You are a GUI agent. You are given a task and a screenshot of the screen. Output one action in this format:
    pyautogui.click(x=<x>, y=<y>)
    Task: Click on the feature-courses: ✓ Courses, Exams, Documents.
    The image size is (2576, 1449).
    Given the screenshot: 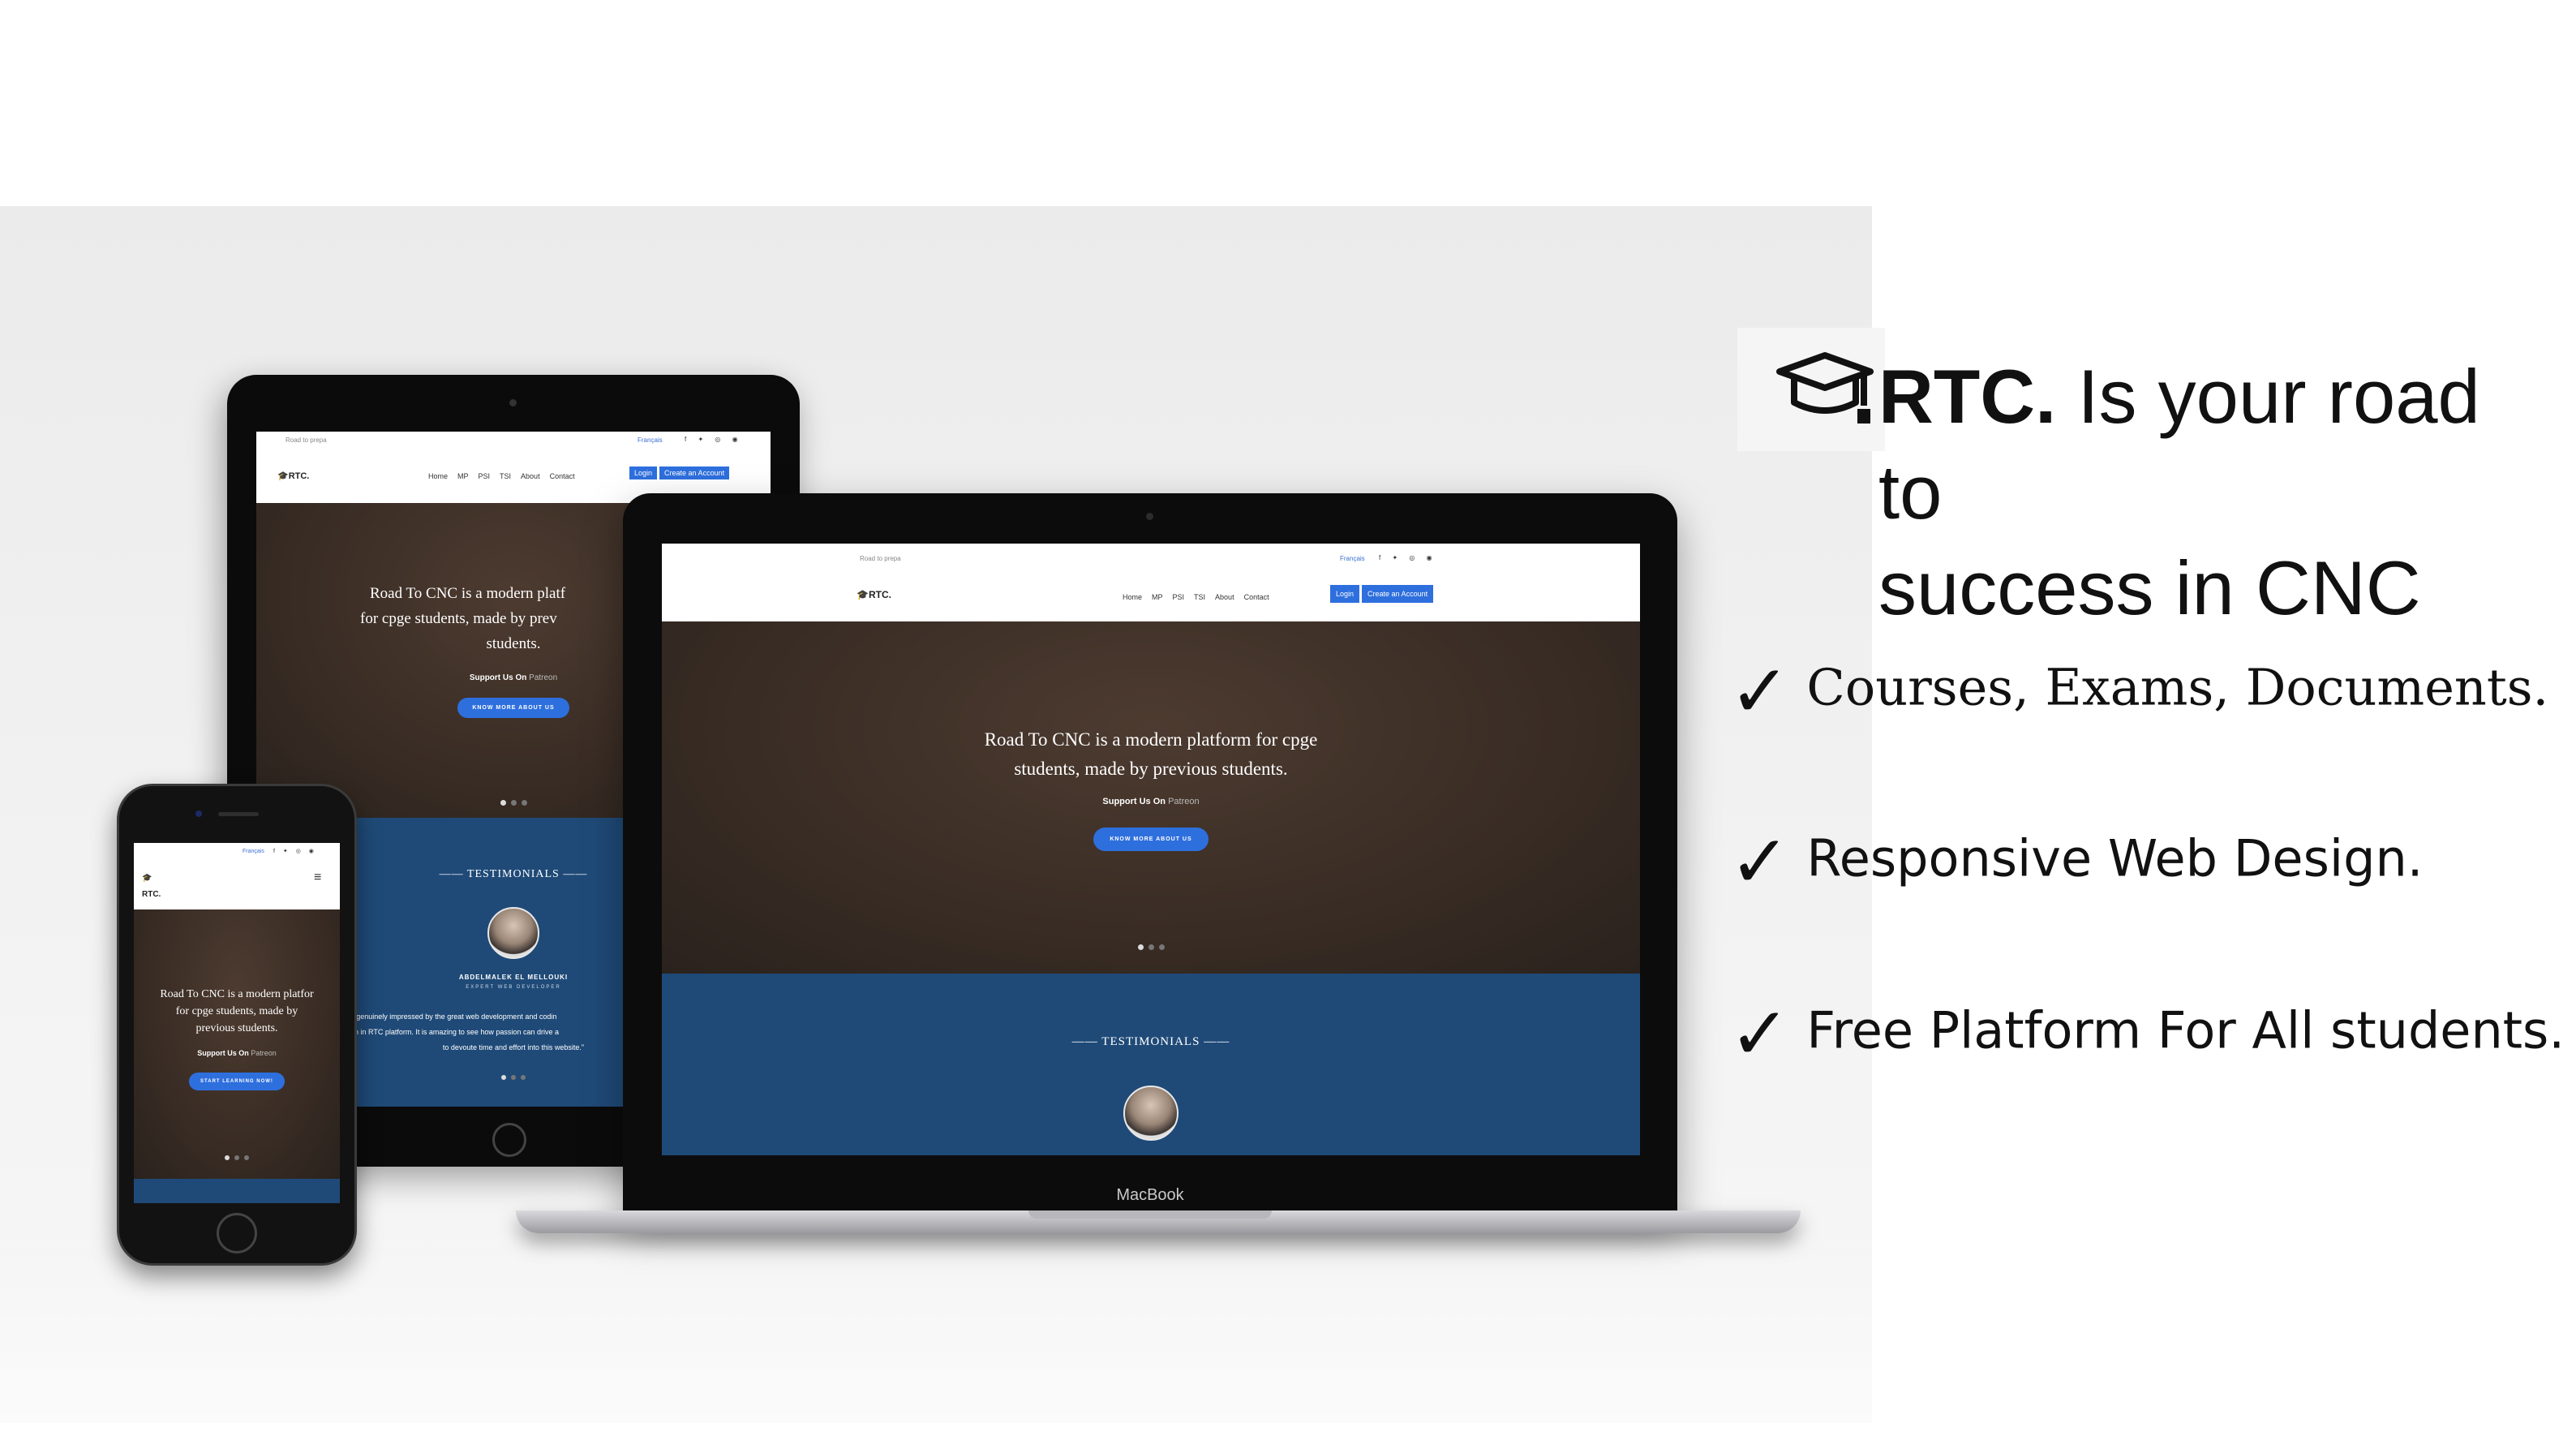 What is the action you would take?
    pyautogui.click(x=2151, y=691)
    